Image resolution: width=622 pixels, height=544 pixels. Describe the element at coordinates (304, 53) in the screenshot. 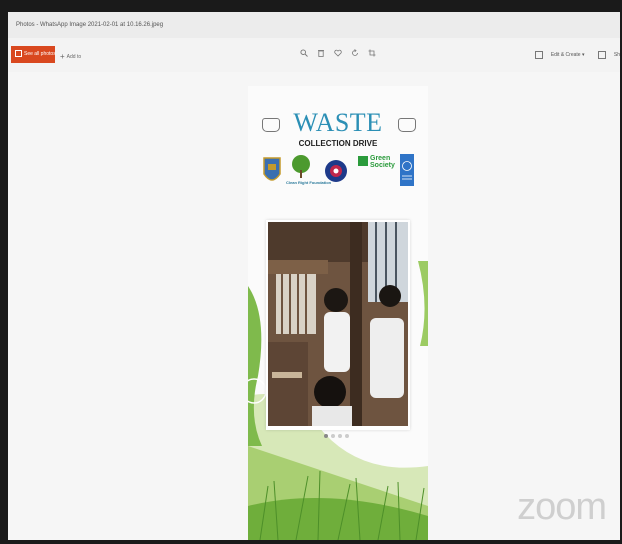

I see `zoom-icon` at that location.